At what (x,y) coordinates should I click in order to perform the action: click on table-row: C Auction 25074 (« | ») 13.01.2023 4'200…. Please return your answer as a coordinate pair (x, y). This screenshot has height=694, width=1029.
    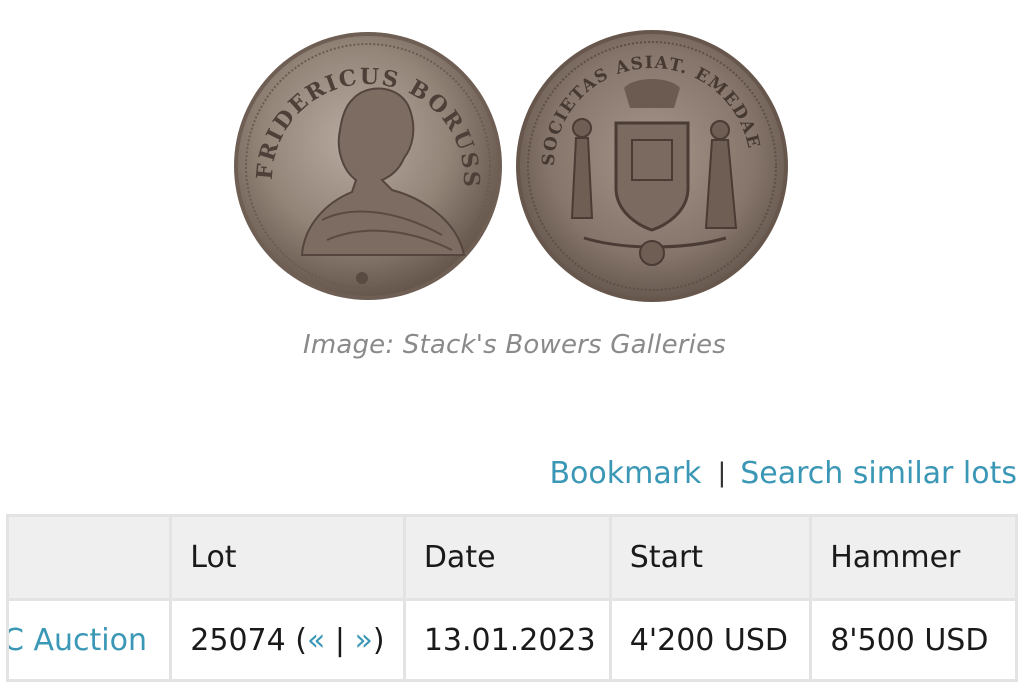
    Looking at the image, I should click on (511, 640).